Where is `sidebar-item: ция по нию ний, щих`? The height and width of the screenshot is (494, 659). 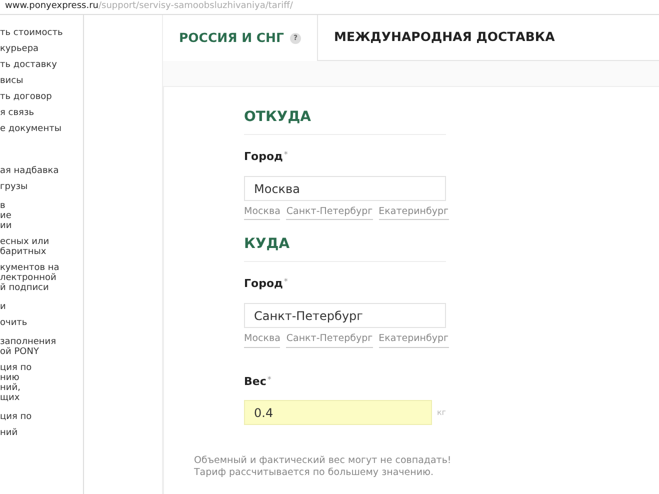
sidebar-item: ция по нию ний, щих is located at coordinates (41, 383).